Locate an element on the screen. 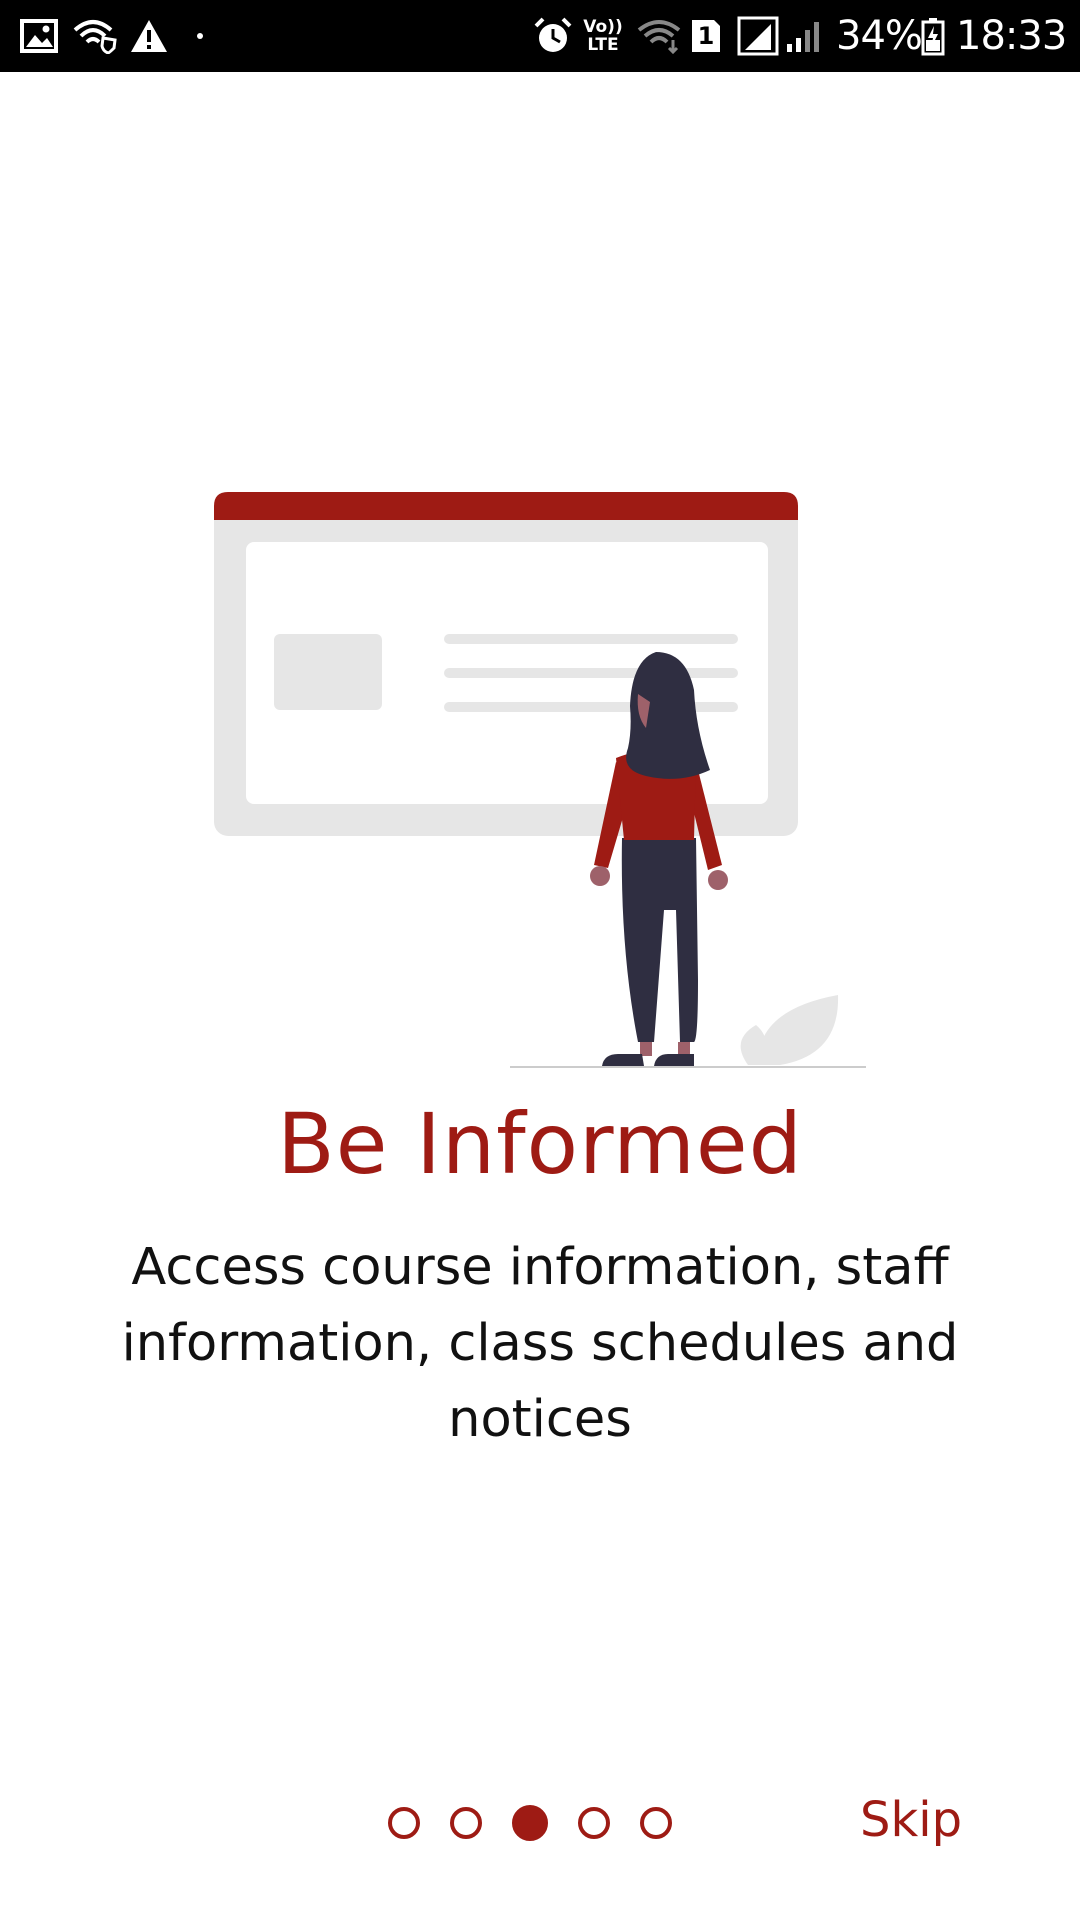 This screenshot has width=1080, height=1920. sim-icon: 1 is located at coordinates (706, 36).